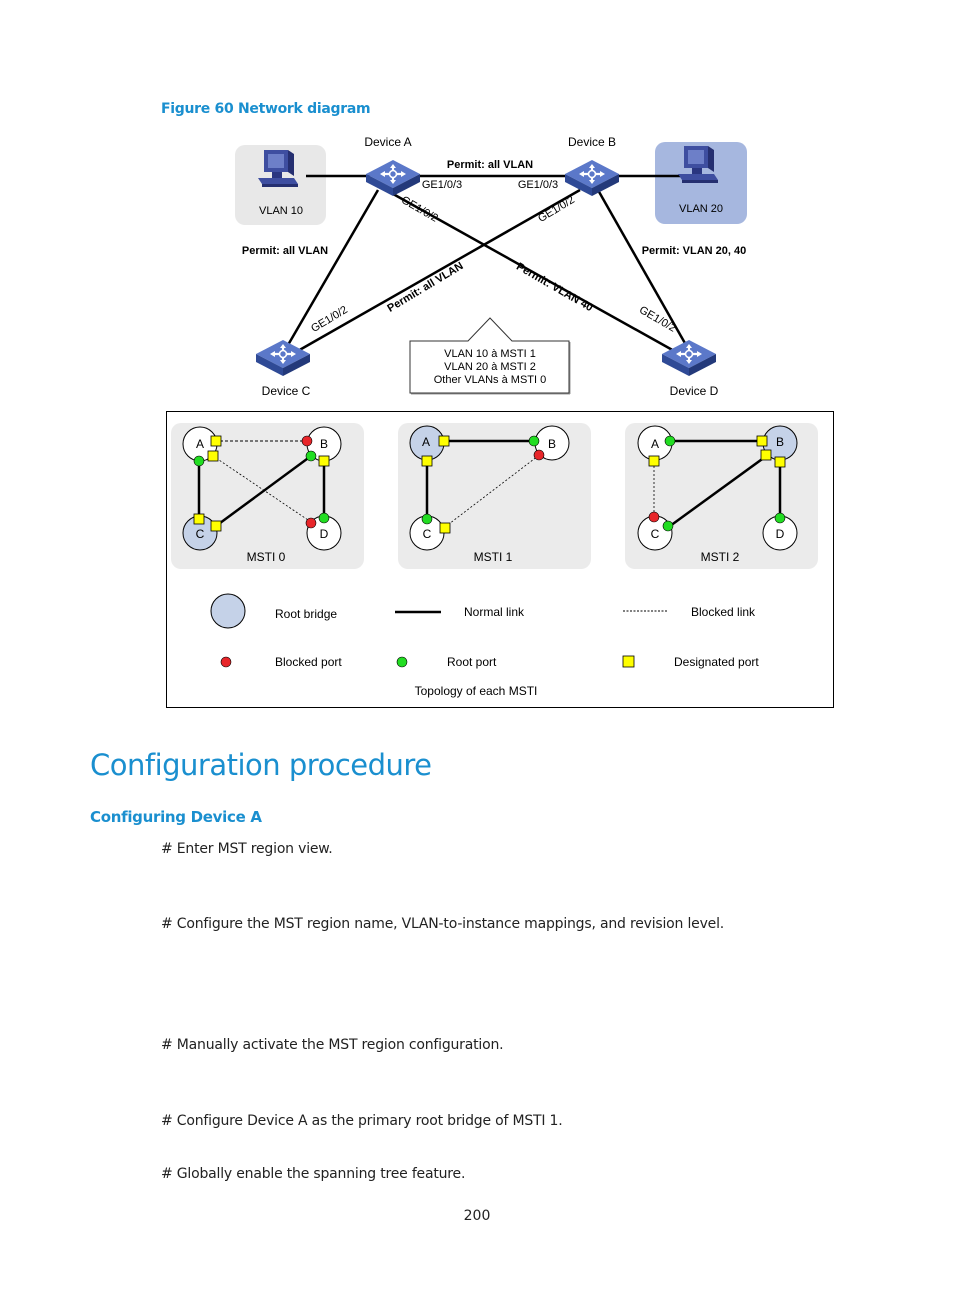 The width and height of the screenshot is (954, 1296). What do you see at coordinates (628, 661) in the screenshot?
I see `legend-designated-port-icon` at bounding box center [628, 661].